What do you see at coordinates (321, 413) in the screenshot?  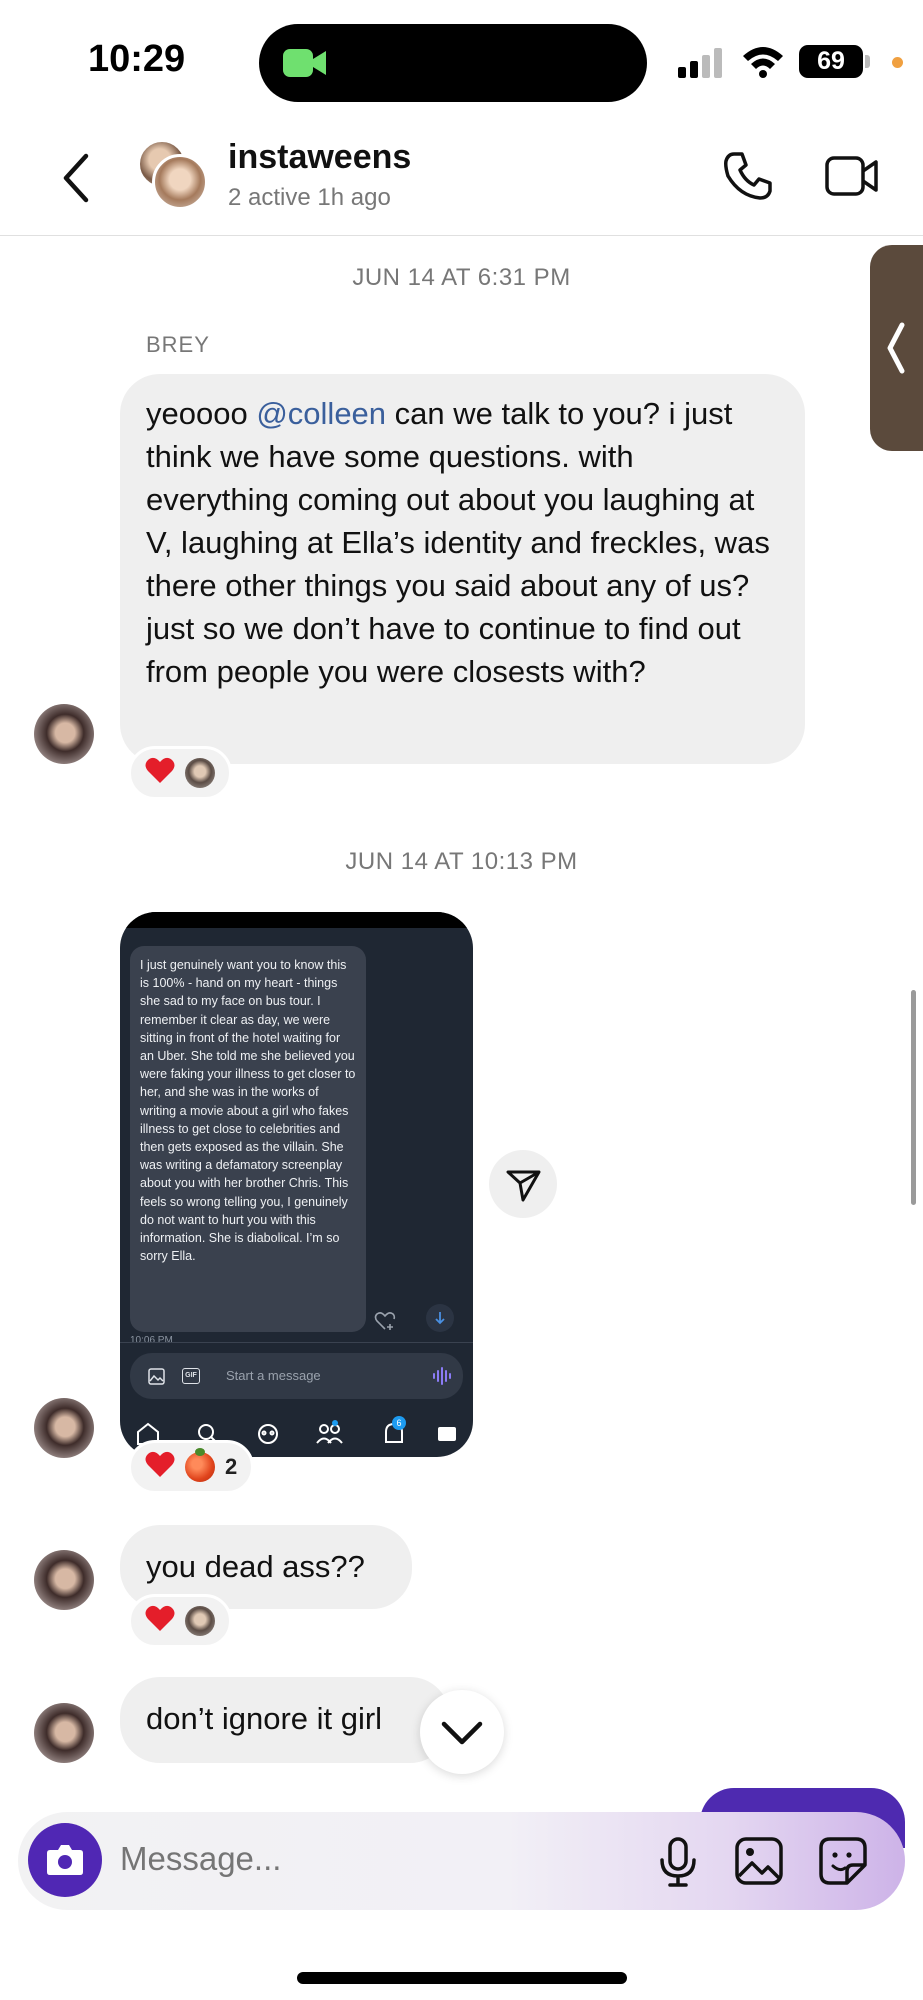 I see `mention-link: @colleen` at bounding box center [321, 413].